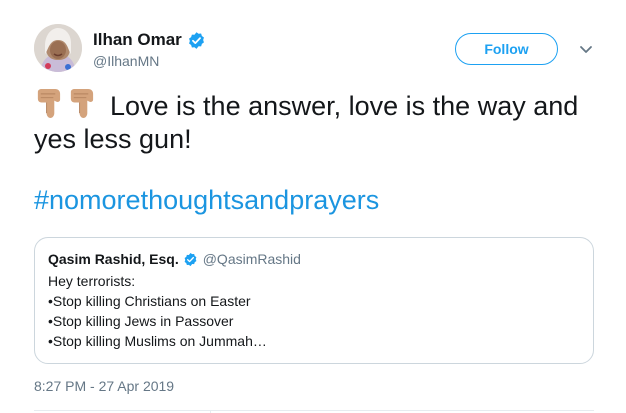 This screenshot has width=626, height=413. What do you see at coordinates (506, 49) in the screenshot?
I see `follow-button: Follow` at bounding box center [506, 49].